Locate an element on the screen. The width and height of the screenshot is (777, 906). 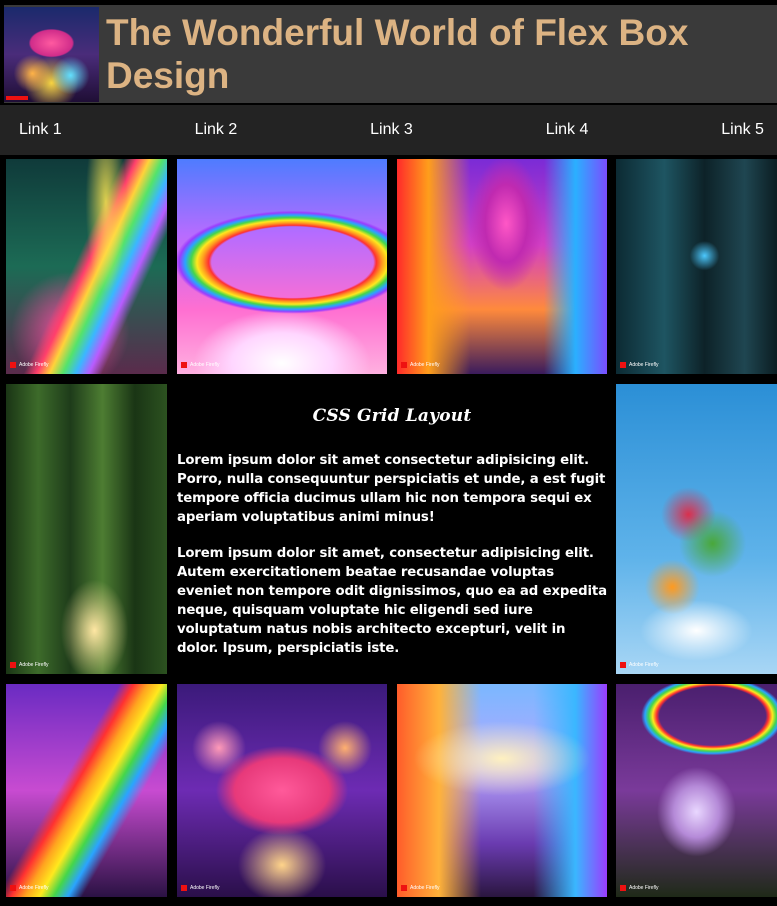
rainbow-city-image: Adobe Firefly is located at coordinates (282, 266).